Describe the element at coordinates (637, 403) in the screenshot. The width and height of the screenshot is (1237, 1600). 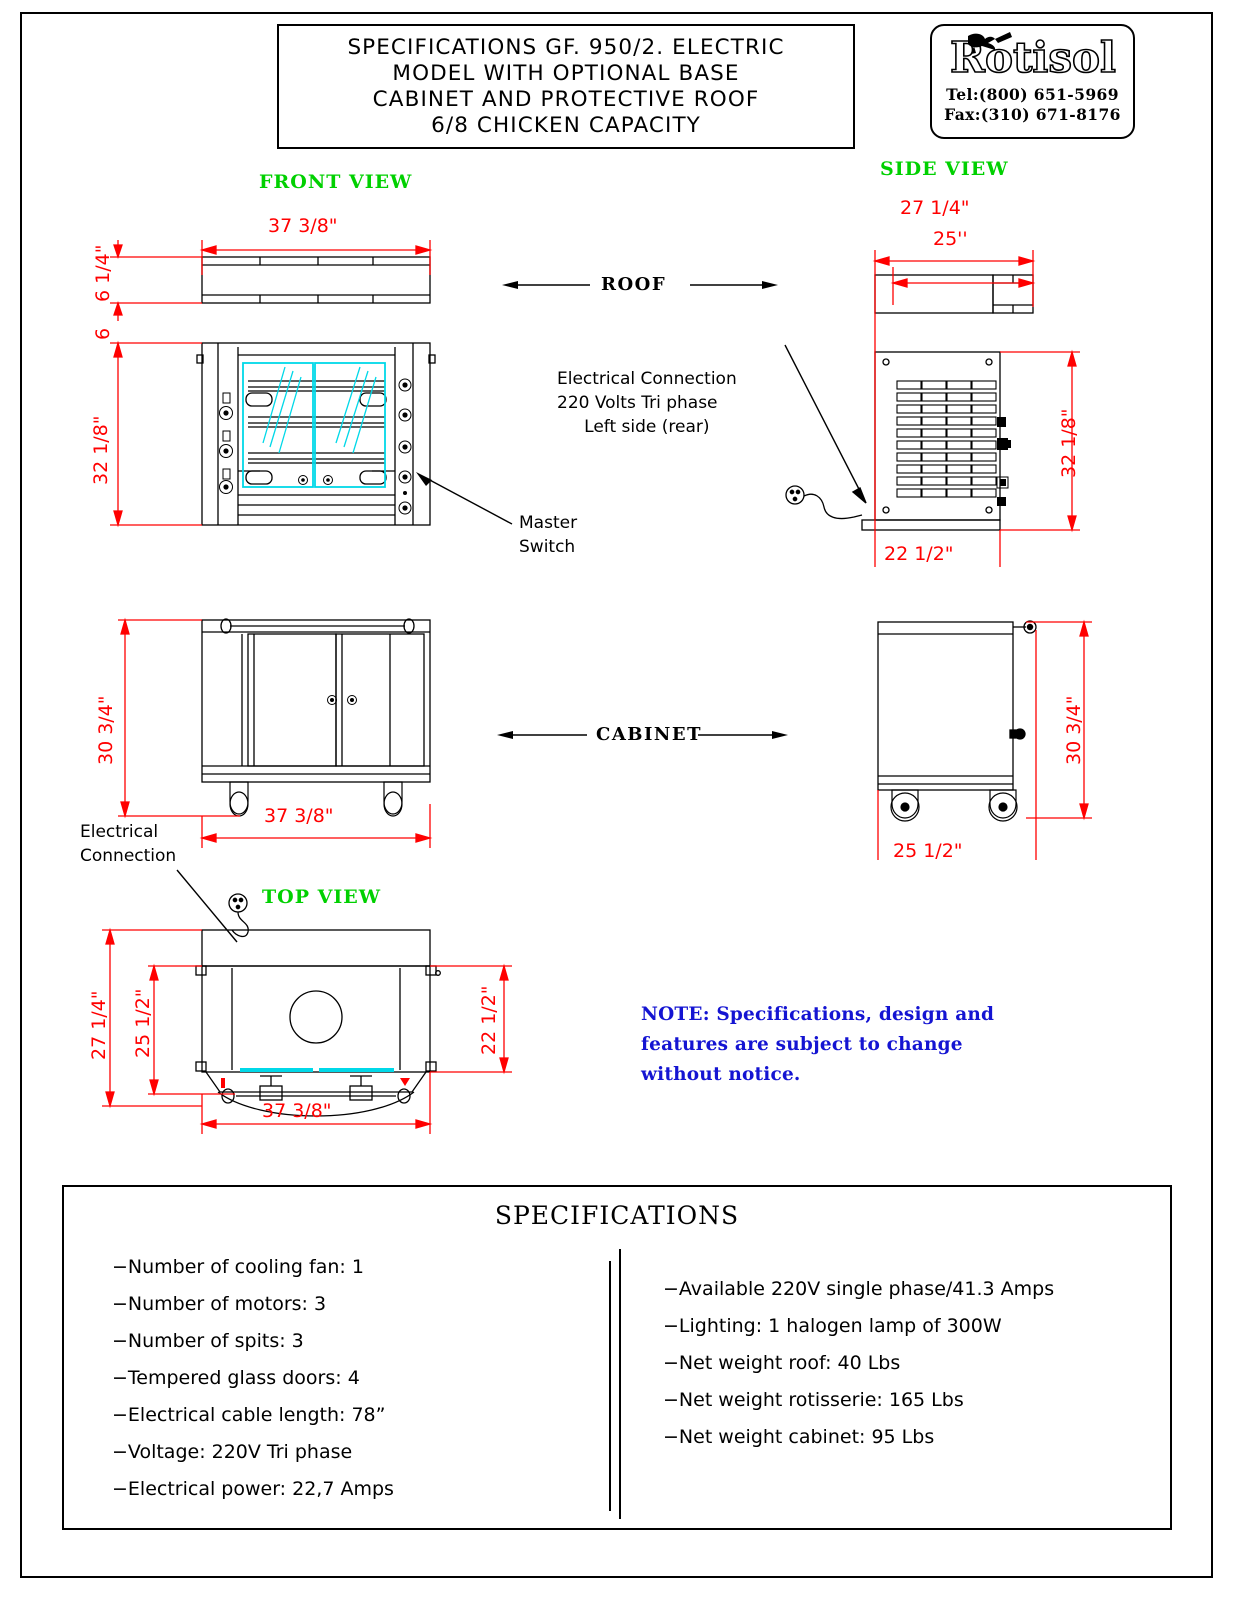
I see `electrical-connection-line-2: 220 Volts Tri phase` at that location.